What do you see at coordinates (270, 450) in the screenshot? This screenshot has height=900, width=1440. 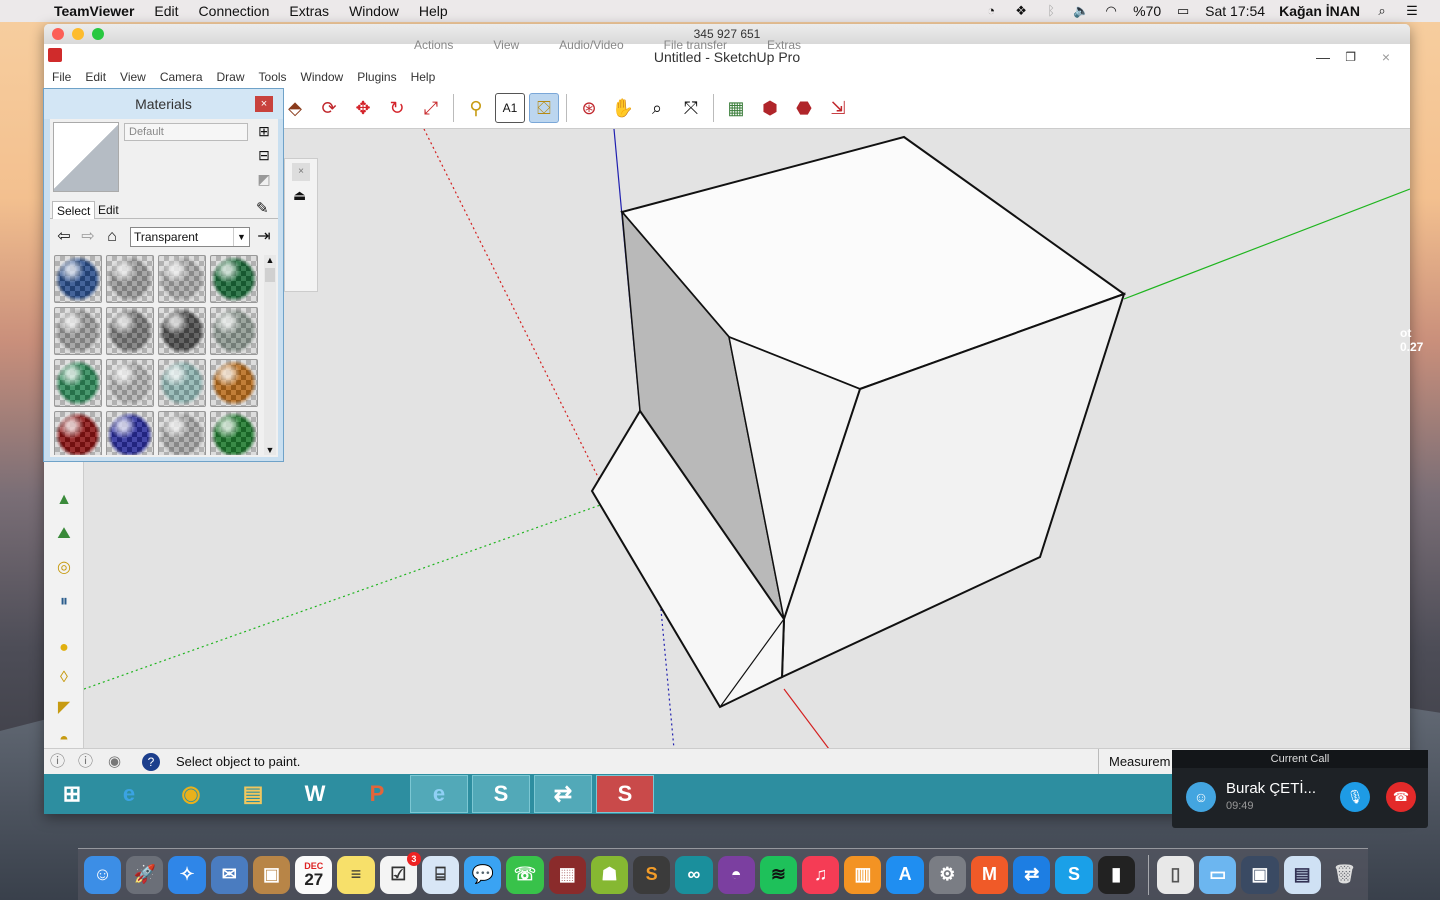 I see `scroll-down-icon: ▼` at bounding box center [270, 450].